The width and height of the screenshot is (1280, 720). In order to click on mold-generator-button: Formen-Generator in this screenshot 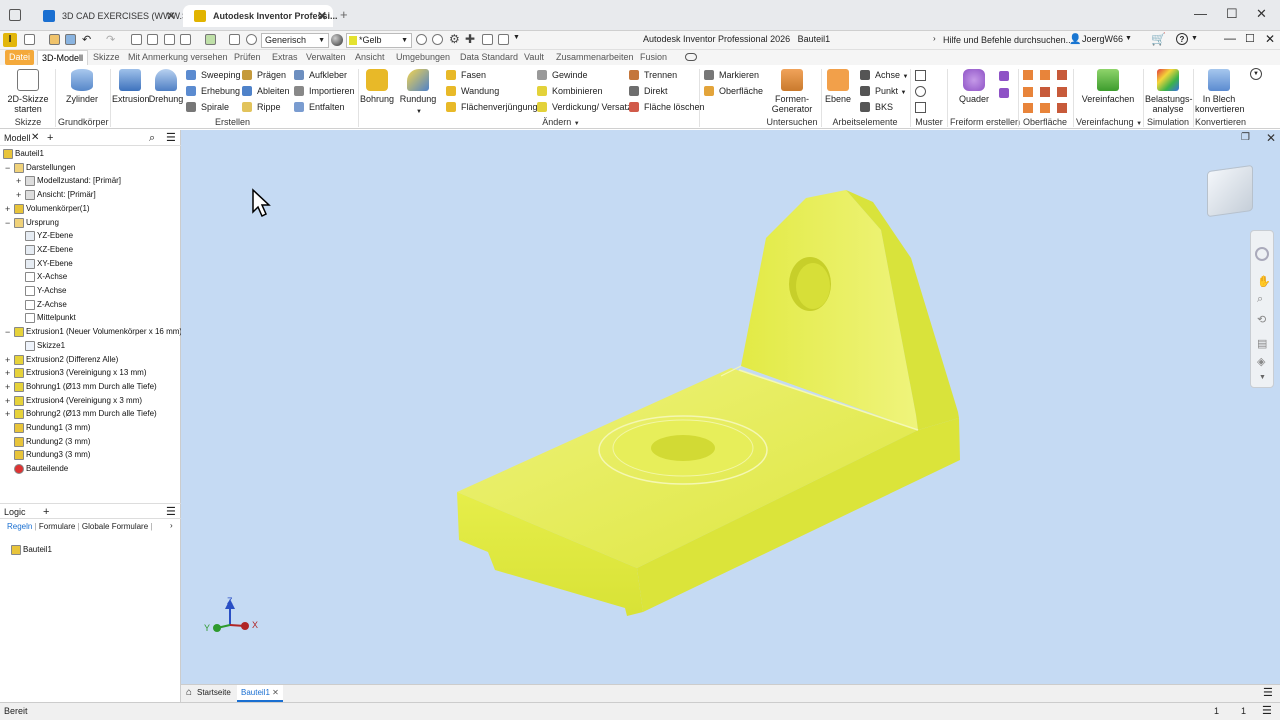, I will do `click(792, 91)`.